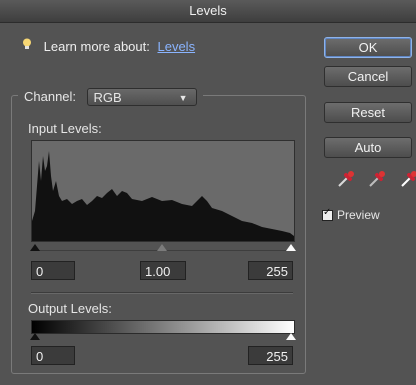  I want to click on input-gamma-slider, so click(162, 247).